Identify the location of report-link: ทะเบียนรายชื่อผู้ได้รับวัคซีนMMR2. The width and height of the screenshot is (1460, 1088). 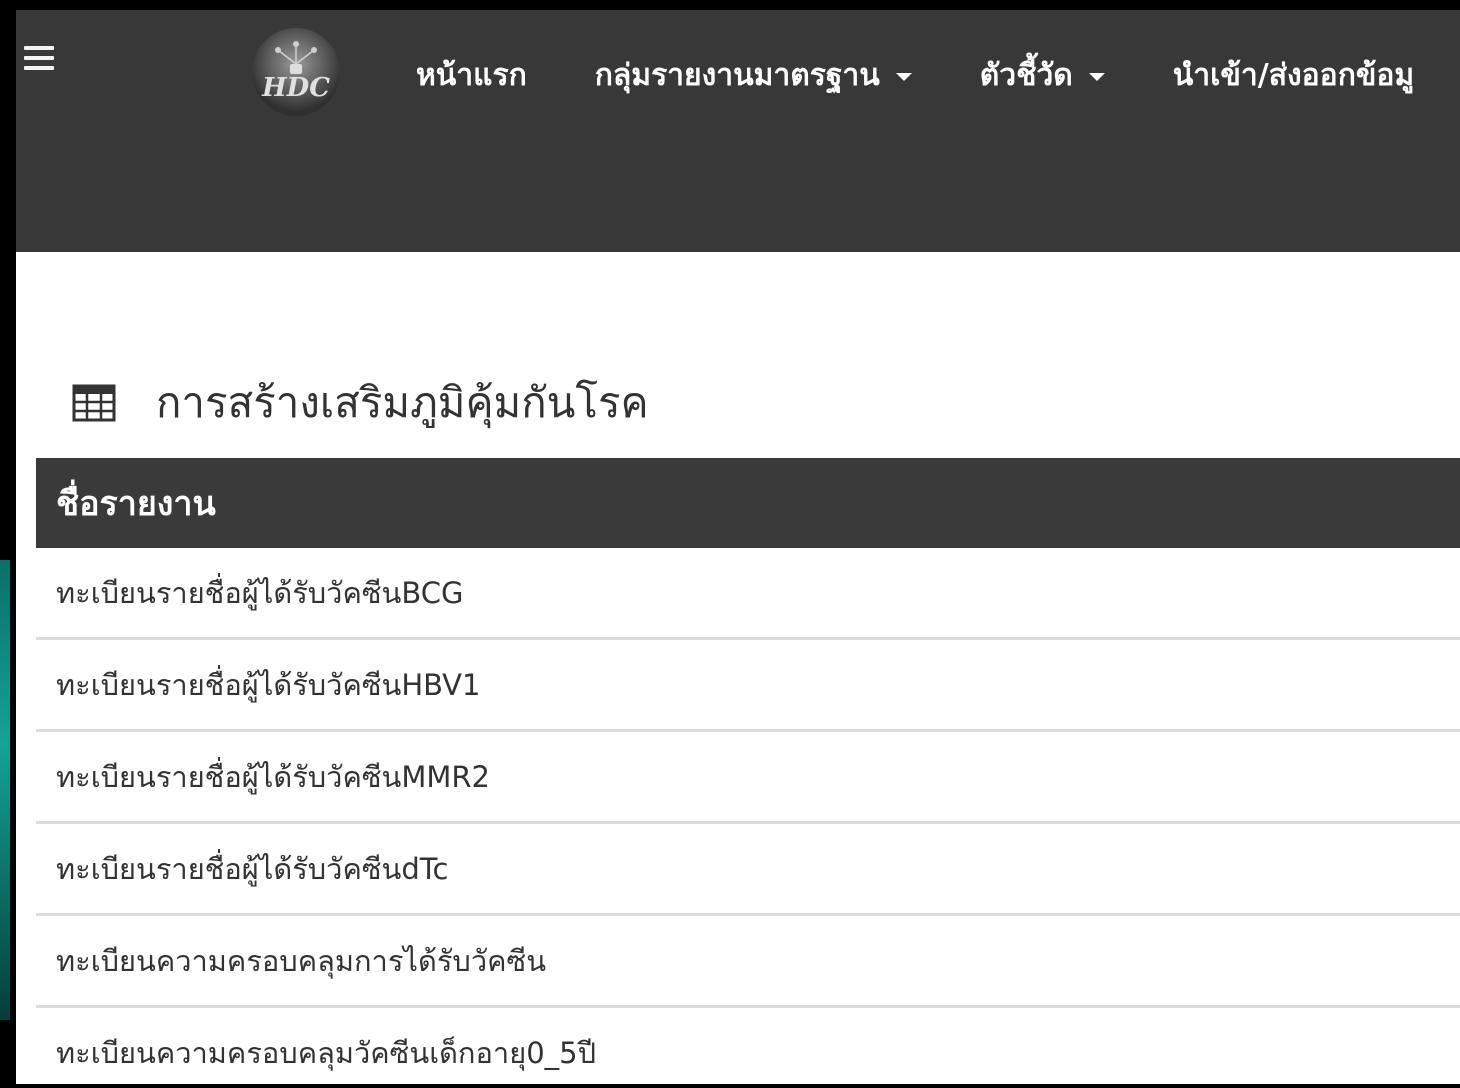
(273, 777).